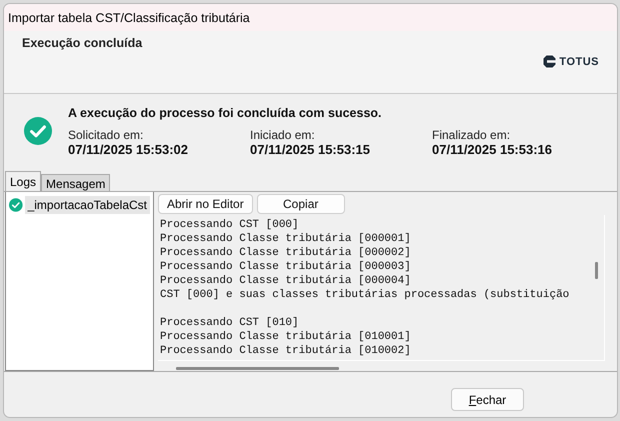  Describe the element at coordinates (129, 17) in the screenshot. I see `window-title: Importar tabela CST/Classificação tributária` at that location.